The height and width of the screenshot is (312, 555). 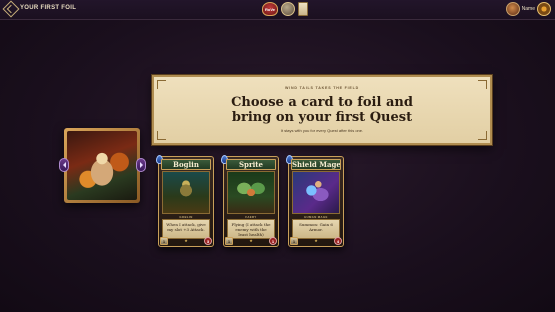 I want to click on foil-preview-art, so click(x=102, y=165).